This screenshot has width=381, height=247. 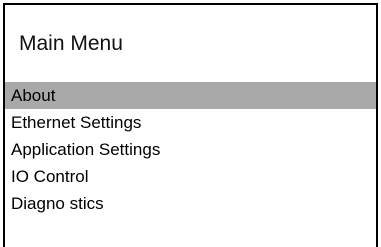 I want to click on menu-item-ethernet-settings: Ethernet Settings, so click(x=190, y=122).